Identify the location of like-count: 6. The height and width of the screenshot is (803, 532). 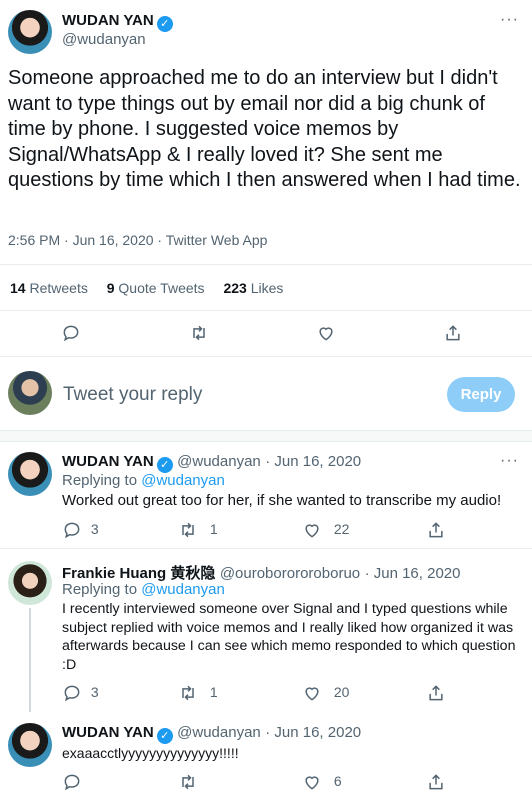
(337, 780).